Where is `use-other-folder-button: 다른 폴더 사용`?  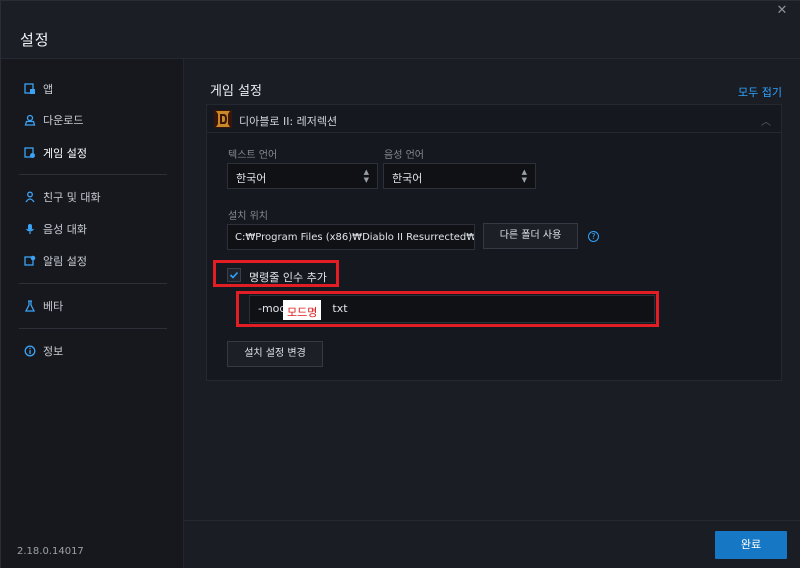 use-other-folder-button: 다른 폴더 사용 is located at coordinates (530, 236).